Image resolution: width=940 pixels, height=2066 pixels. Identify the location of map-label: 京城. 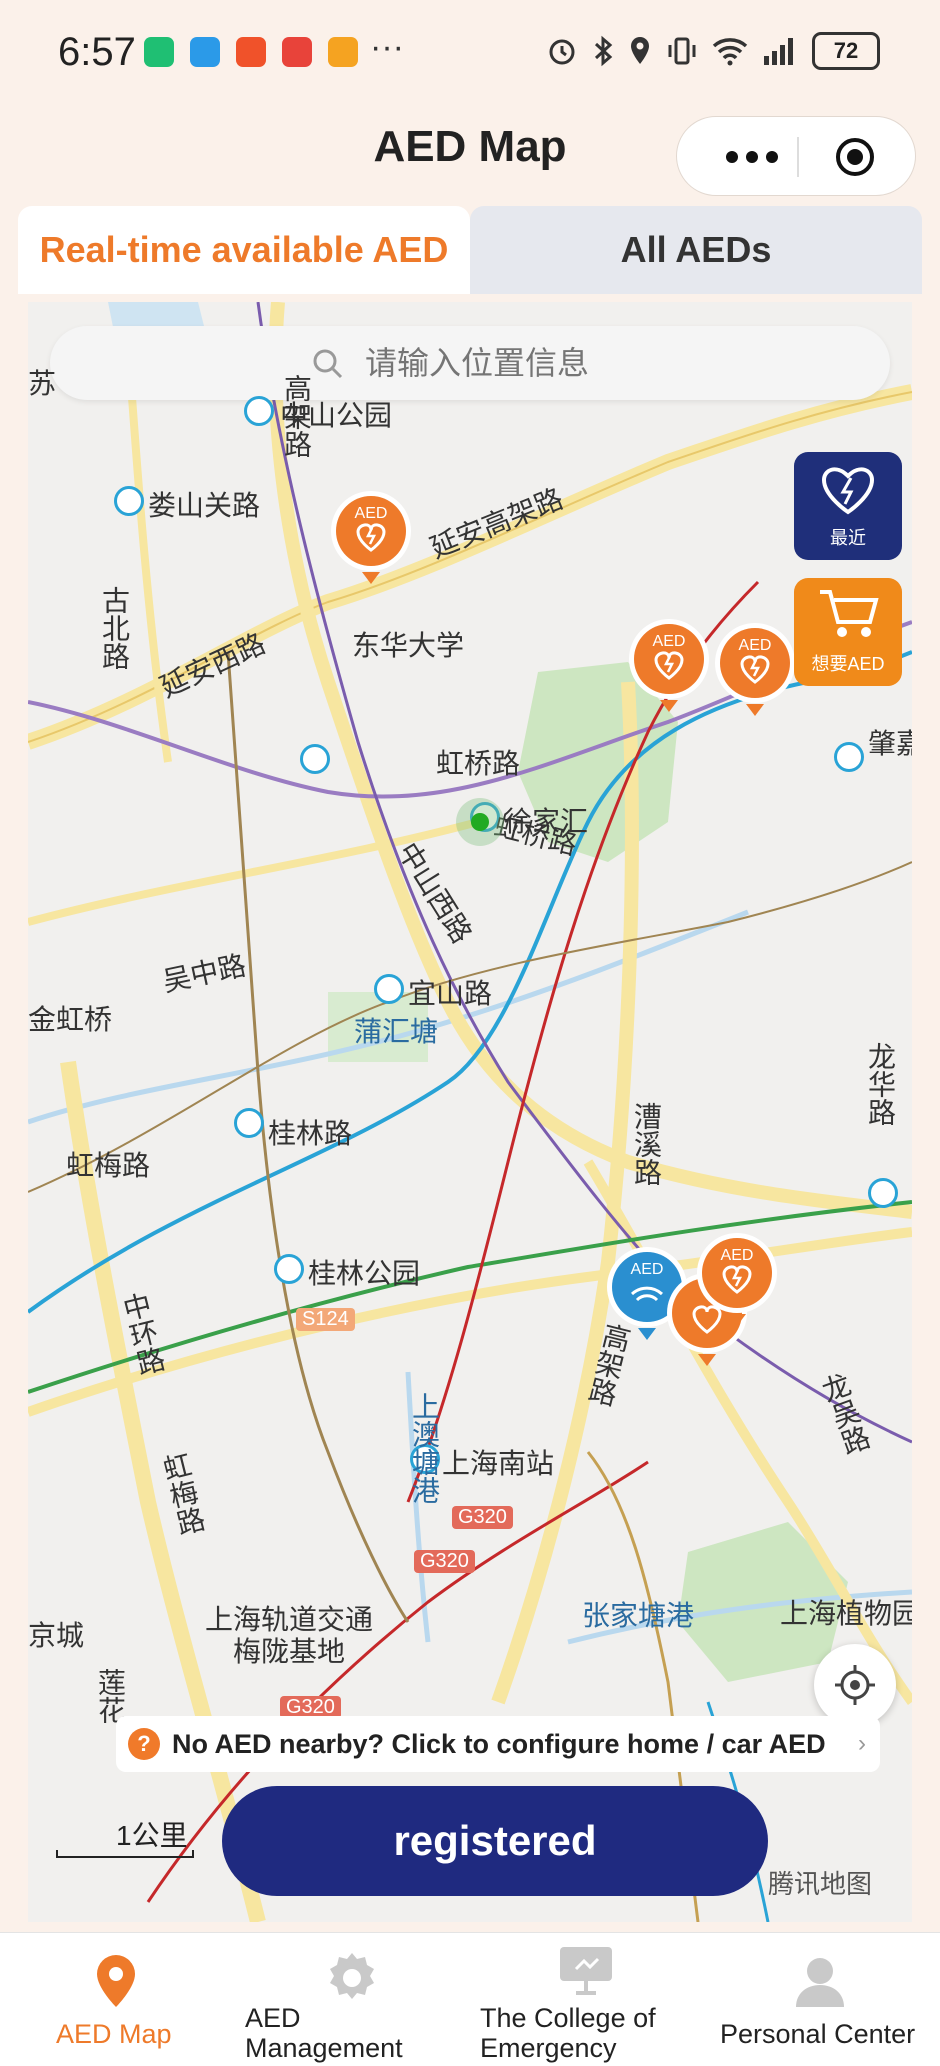
(56, 1635).